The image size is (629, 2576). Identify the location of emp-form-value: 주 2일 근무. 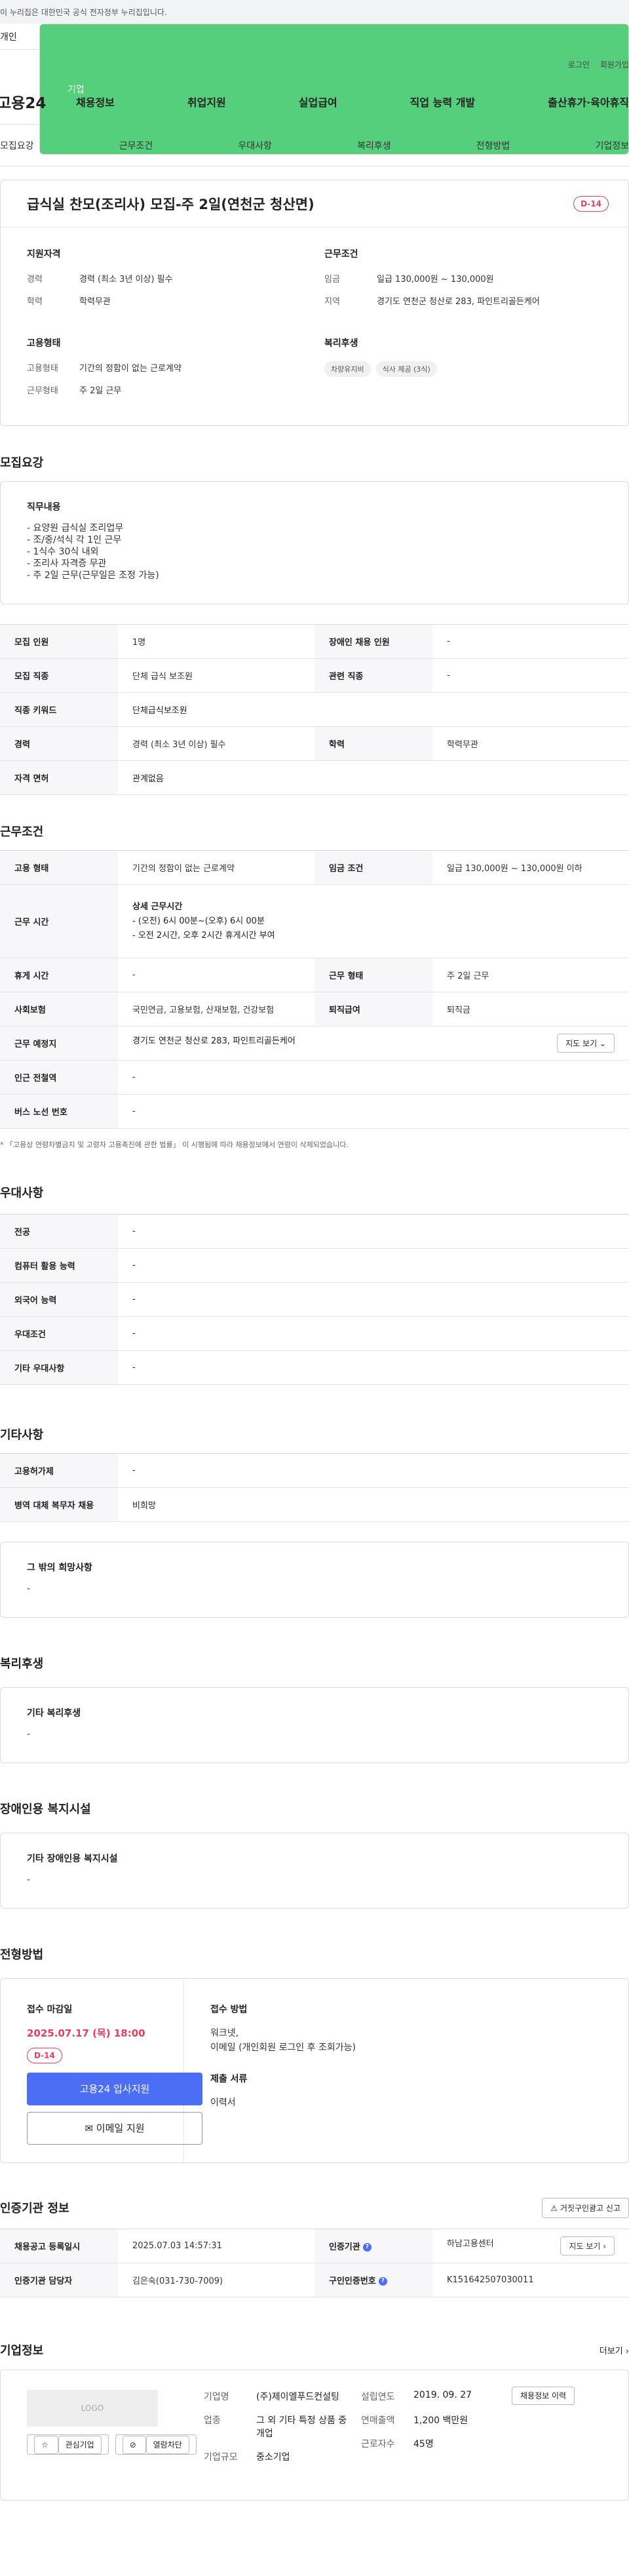
(100, 391).